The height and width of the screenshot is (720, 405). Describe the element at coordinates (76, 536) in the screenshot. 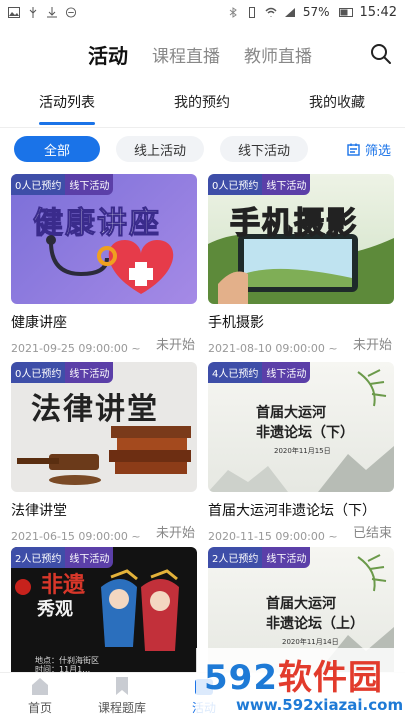

I see `card-date: 2021-06-15 09:00:00 ~` at that location.